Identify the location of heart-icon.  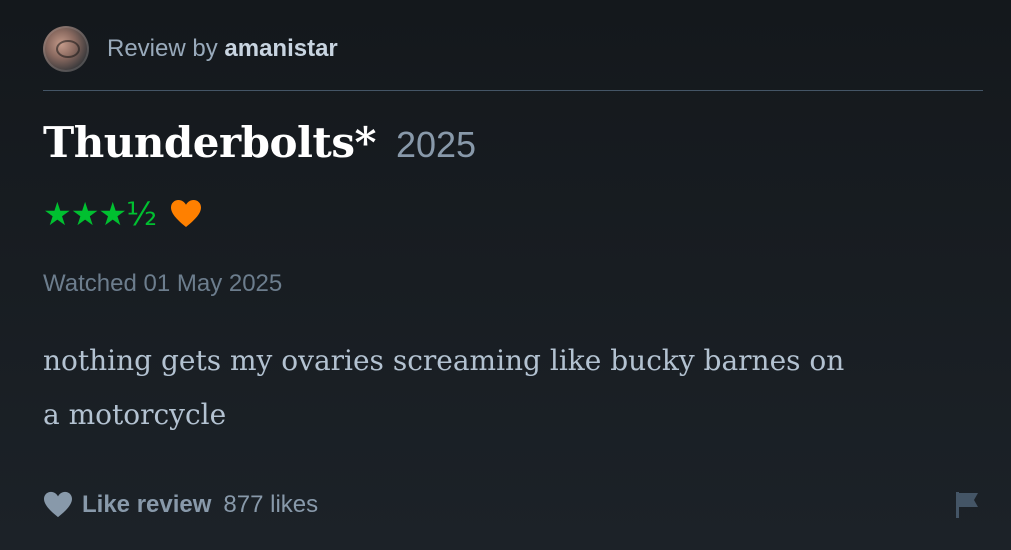
(58, 505).